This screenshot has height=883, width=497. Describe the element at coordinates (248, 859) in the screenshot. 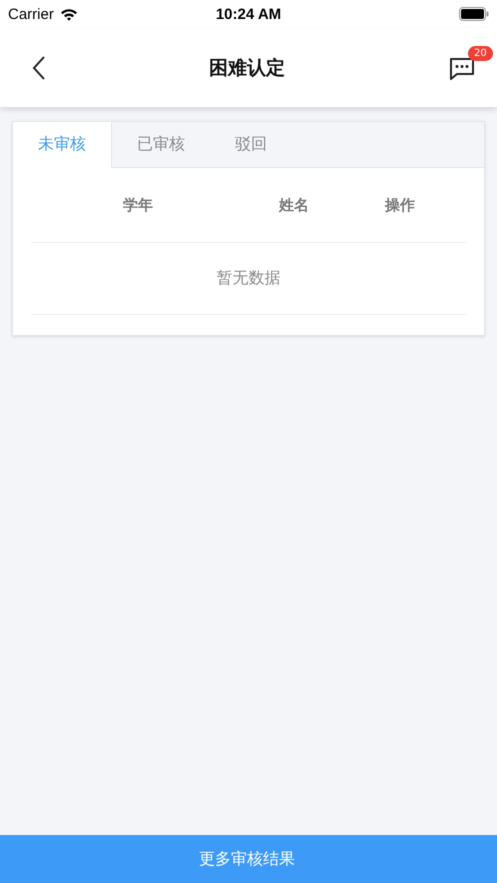

I see `more-results-button: 更多审核结果` at that location.